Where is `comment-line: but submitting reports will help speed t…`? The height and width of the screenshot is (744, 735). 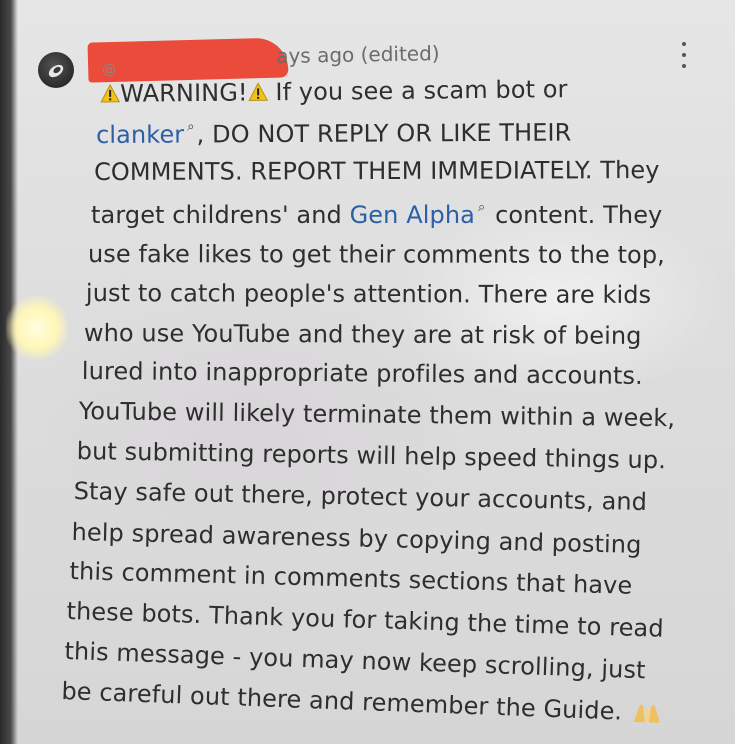
comment-line: but submitting reports will help speed t… is located at coordinates (372, 455).